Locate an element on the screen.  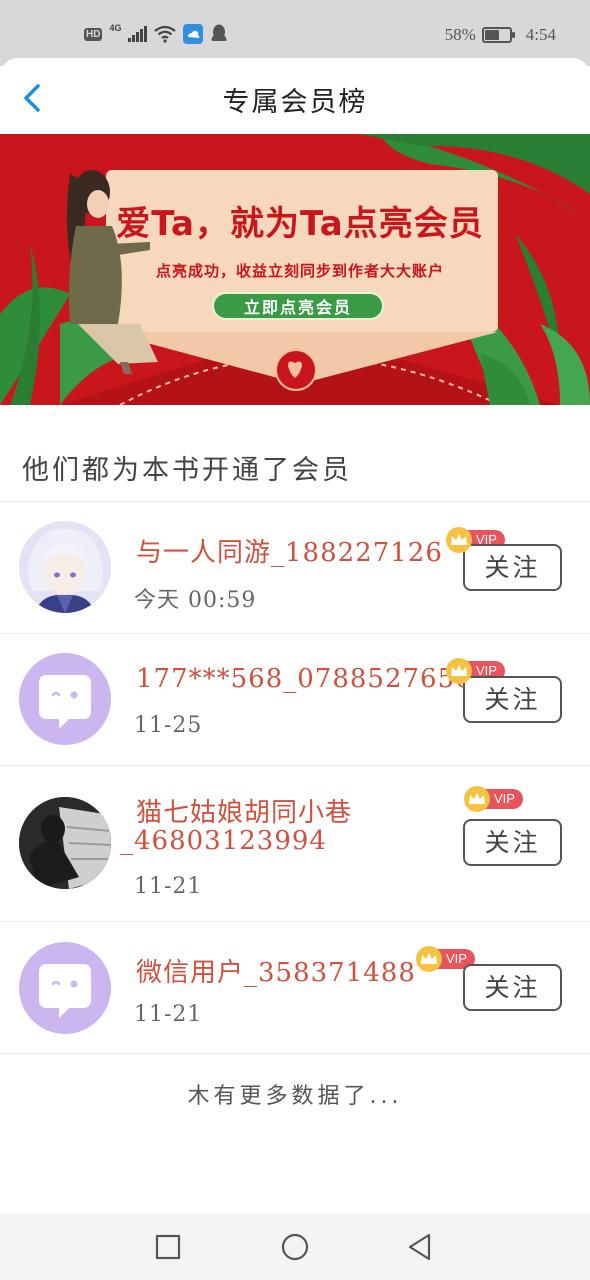
photo-avatar-image is located at coordinates (65, 843).